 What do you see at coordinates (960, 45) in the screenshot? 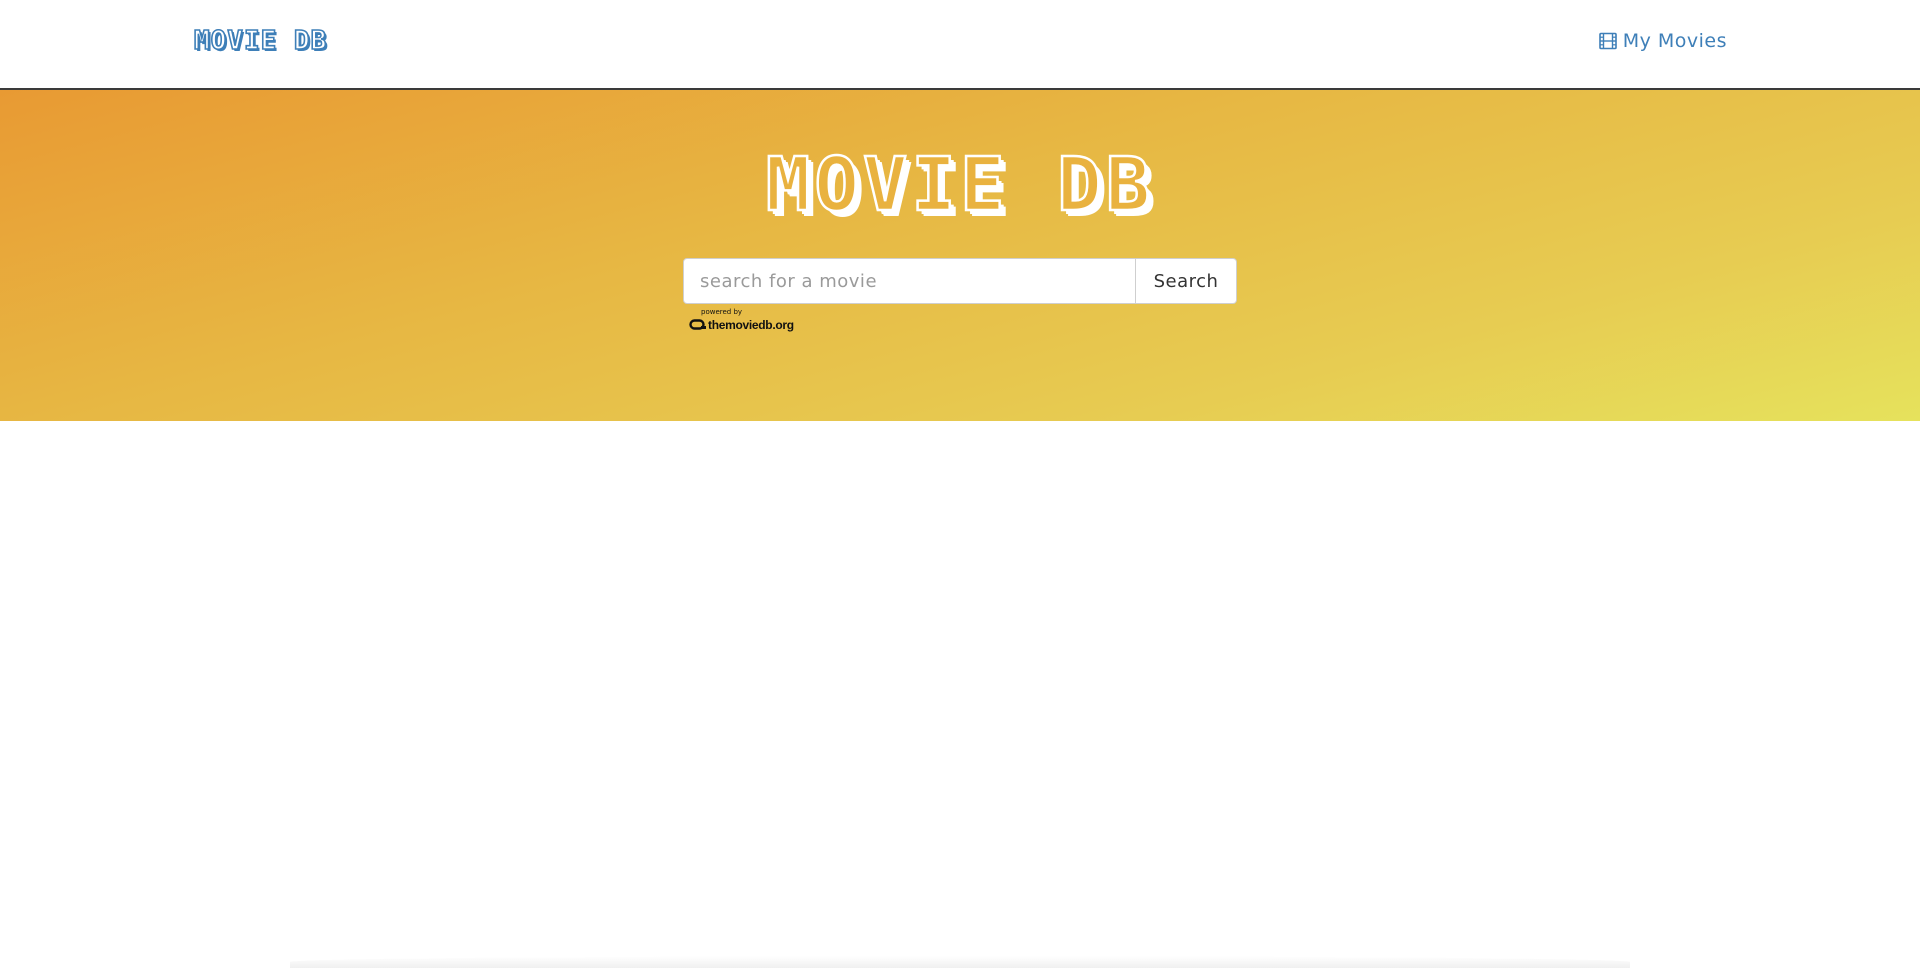
I see `navbar: MOVIE DB My Movies` at bounding box center [960, 45].